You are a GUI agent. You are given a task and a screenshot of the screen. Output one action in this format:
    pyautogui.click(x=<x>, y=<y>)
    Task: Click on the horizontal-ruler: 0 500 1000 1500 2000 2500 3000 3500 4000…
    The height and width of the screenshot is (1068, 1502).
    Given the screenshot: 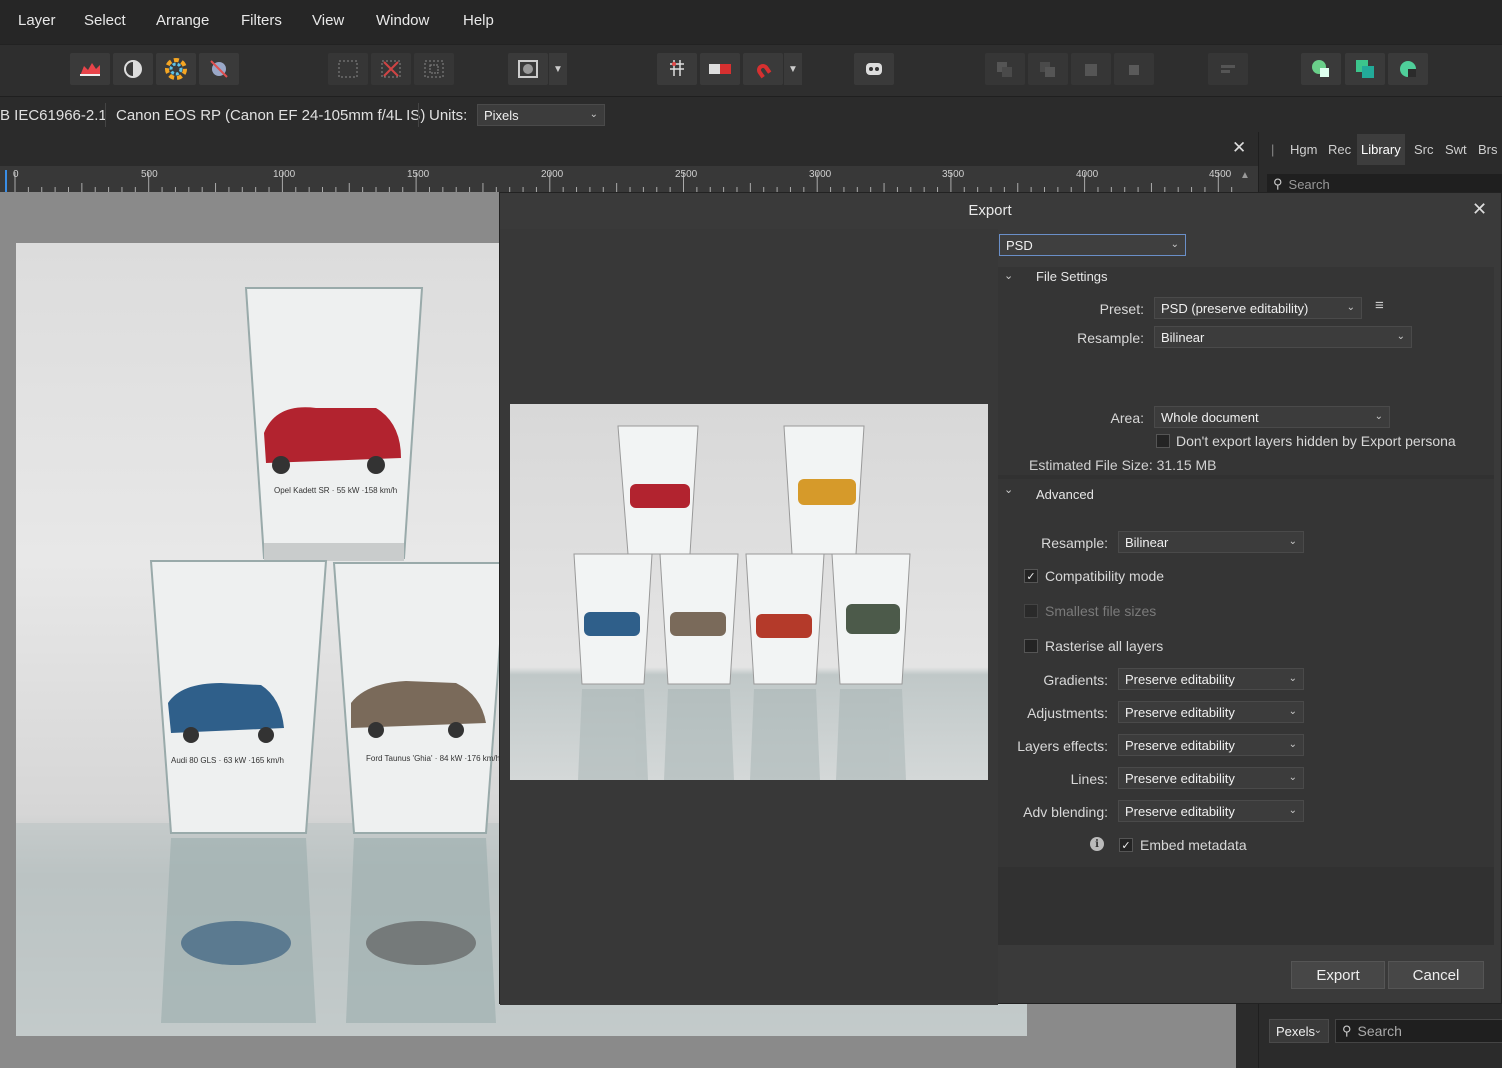 What is the action you would take?
    pyautogui.click(x=629, y=179)
    